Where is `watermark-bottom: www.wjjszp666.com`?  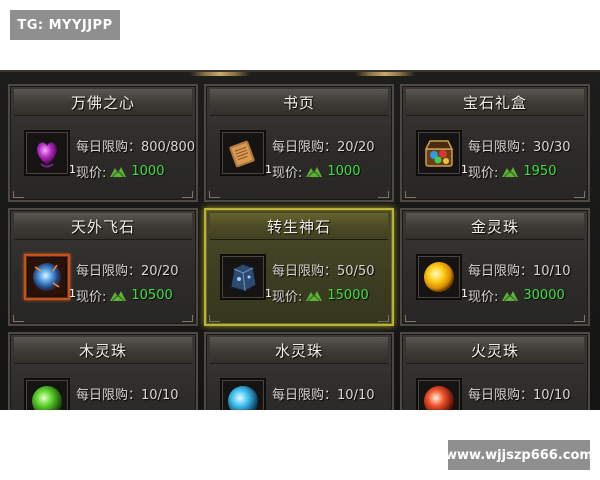 watermark-bottom: www.wjjszp666.com is located at coordinates (519, 455).